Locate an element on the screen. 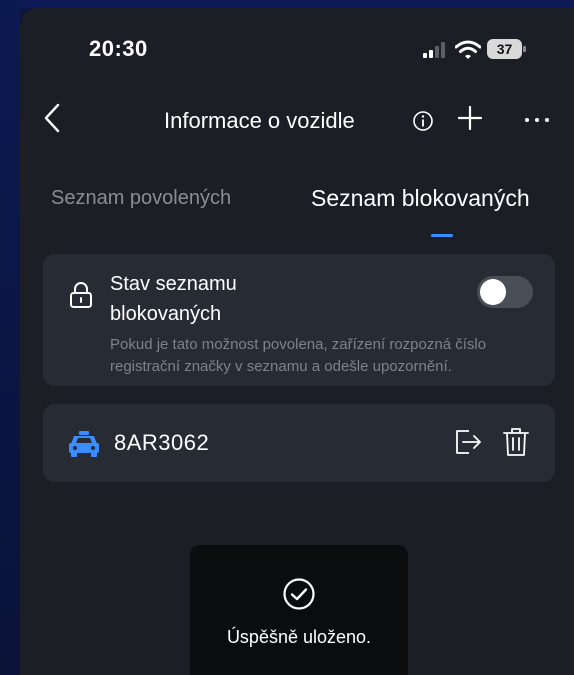 The image size is (574, 675). plate-number: 8AR3062 is located at coordinates (162, 442).